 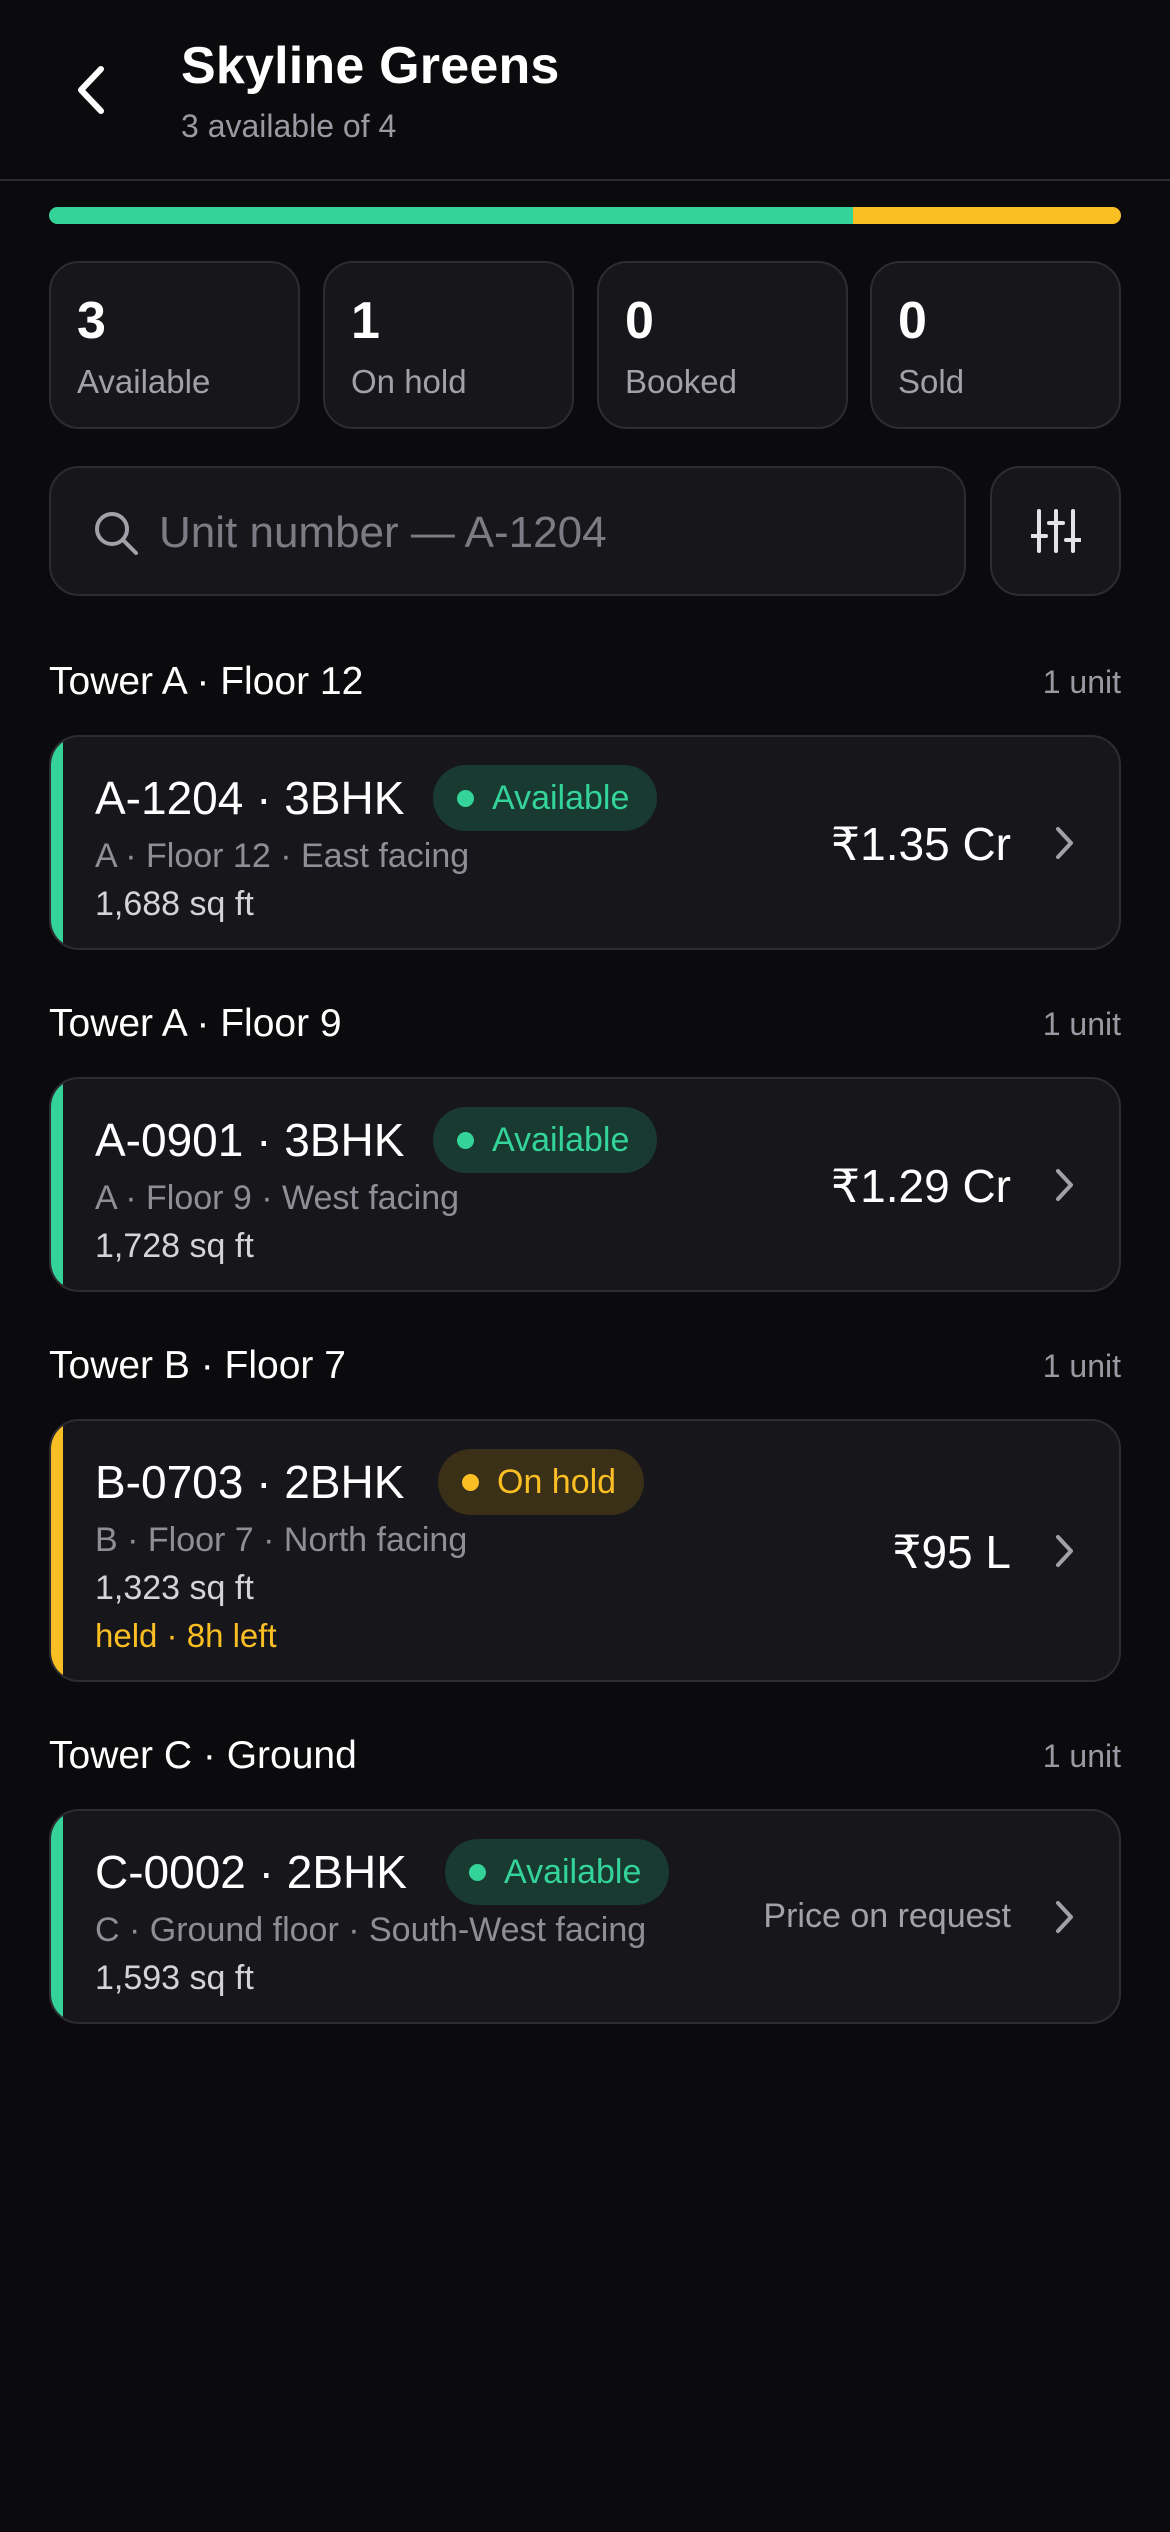 I want to click on filter-button, so click(x=1055, y=531).